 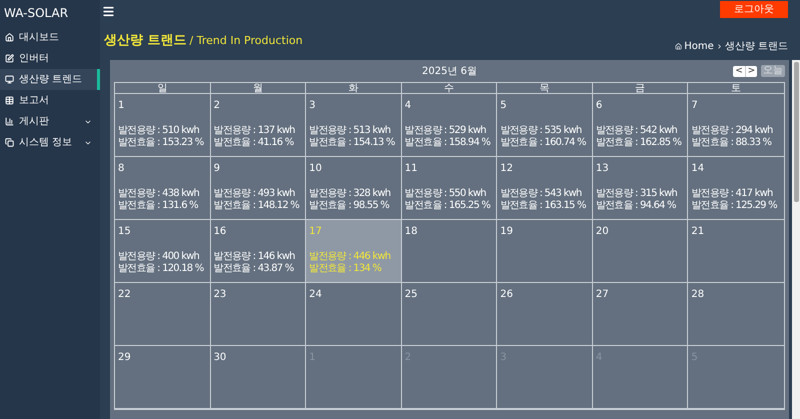 I want to click on copy-icon, so click(x=9, y=142).